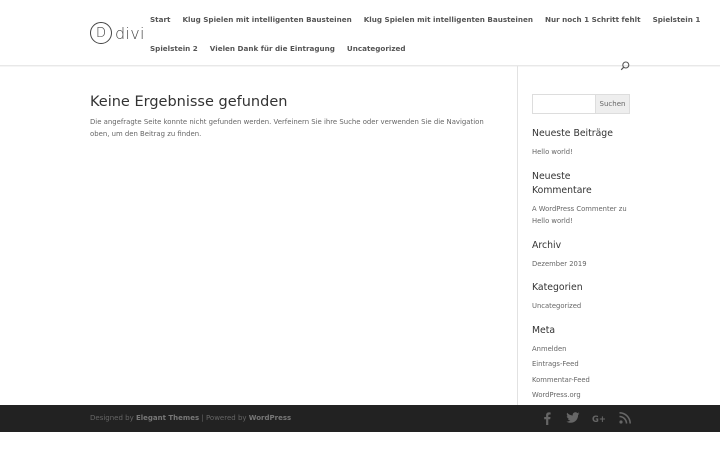  I want to click on category-link: Uncategorized, so click(582, 306).